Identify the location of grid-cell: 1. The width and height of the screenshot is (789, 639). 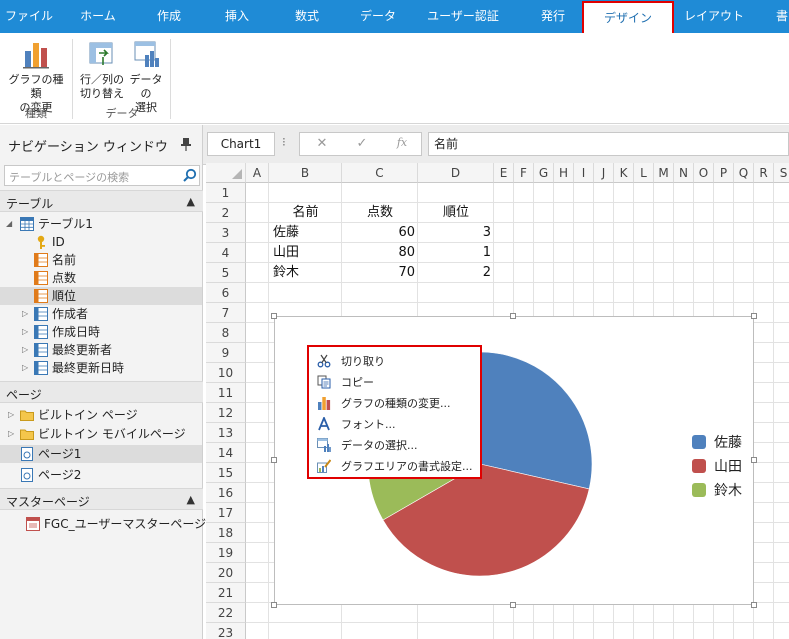
(456, 253).